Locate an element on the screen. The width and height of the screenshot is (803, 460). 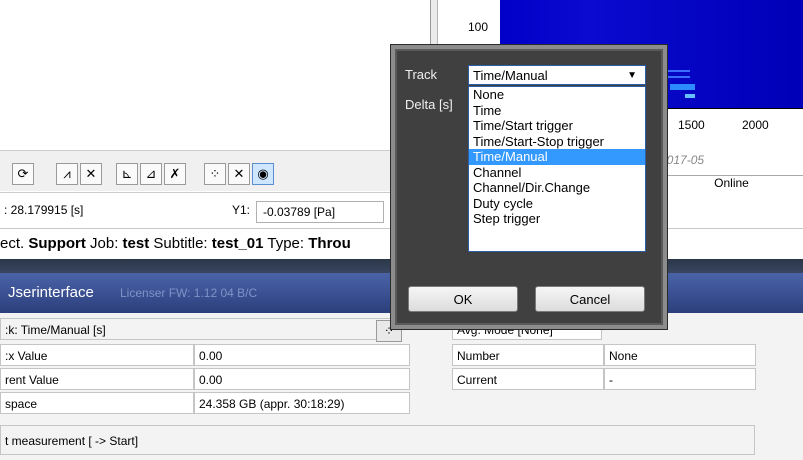
cross-cursor-icon: ✕ is located at coordinates (91, 174).